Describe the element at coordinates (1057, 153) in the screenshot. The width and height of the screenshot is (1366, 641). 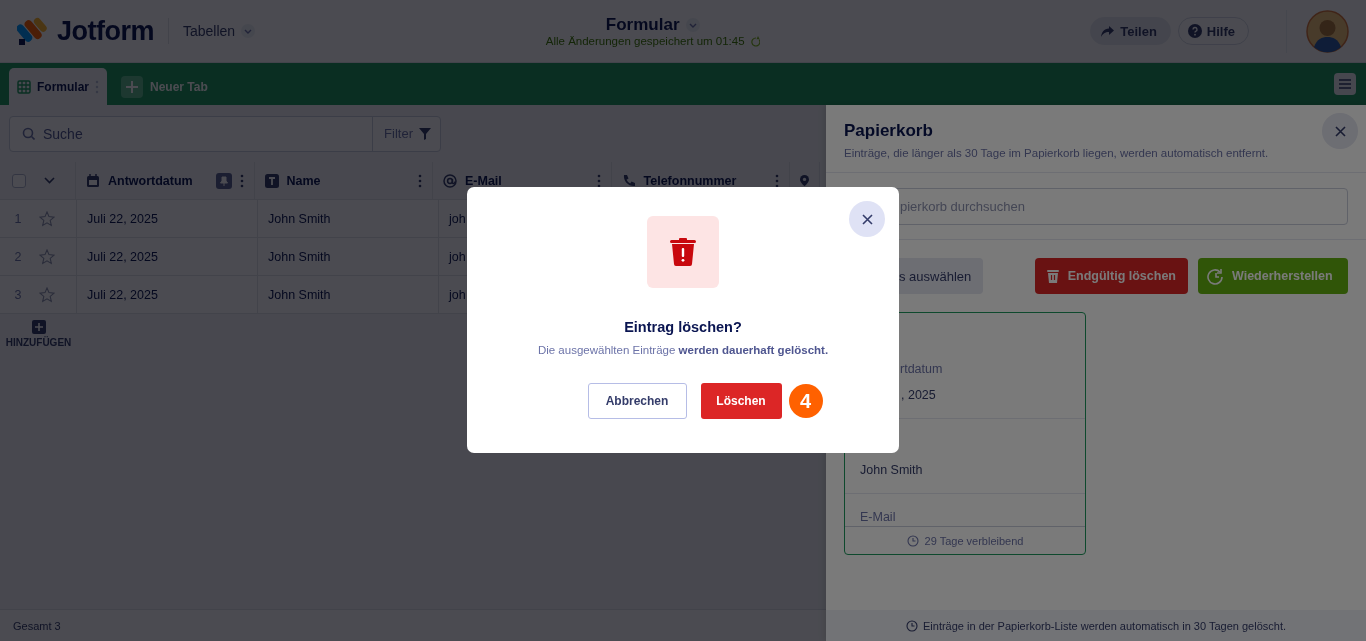
I see `panel-description: Einträge, die länger als 30 Tage im Papierkorb liegen, werden automatisch entfernt.` at that location.